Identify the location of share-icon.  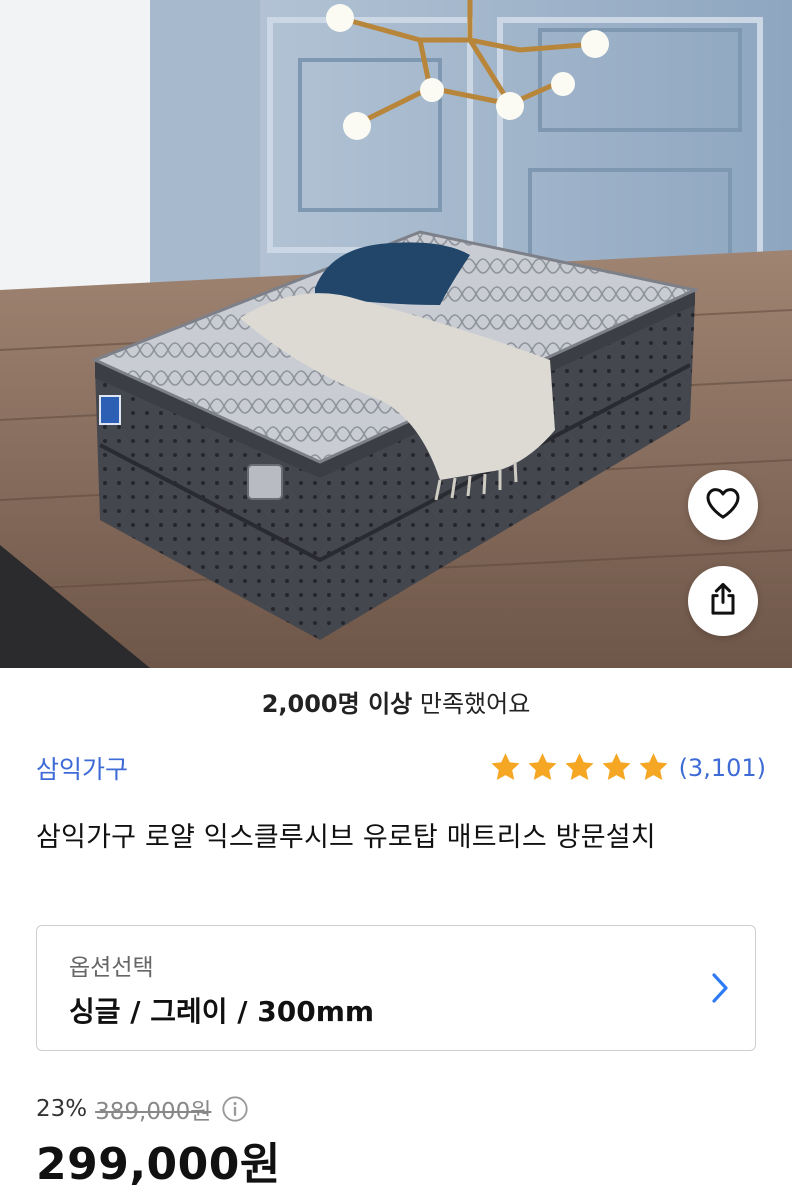
(723, 601).